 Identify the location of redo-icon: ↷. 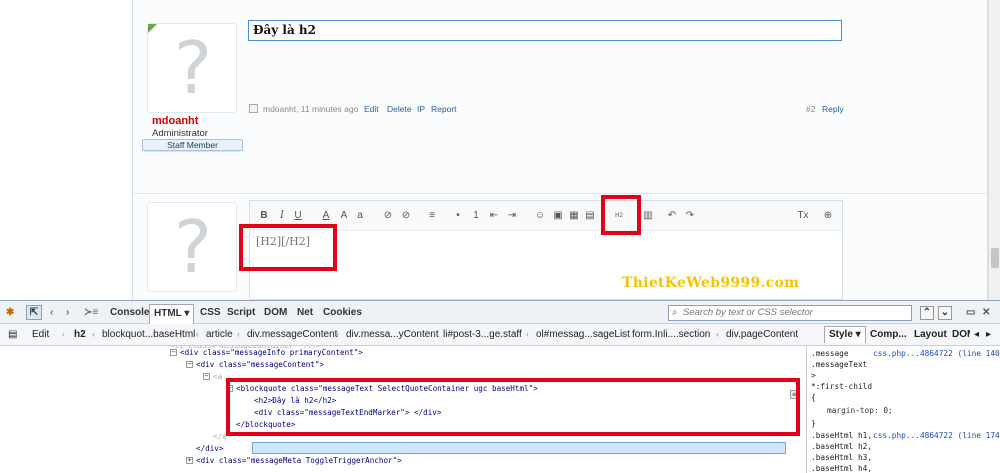
(690, 216).